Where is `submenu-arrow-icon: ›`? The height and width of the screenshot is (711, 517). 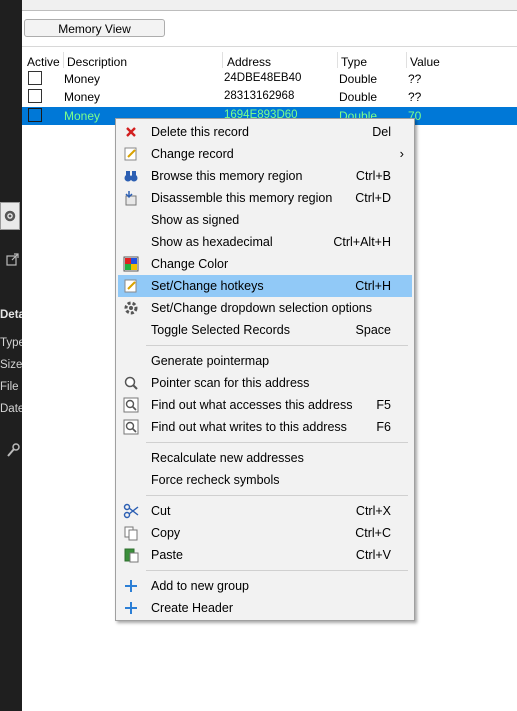 submenu-arrow-icon: › is located at coordinates (401, 153).